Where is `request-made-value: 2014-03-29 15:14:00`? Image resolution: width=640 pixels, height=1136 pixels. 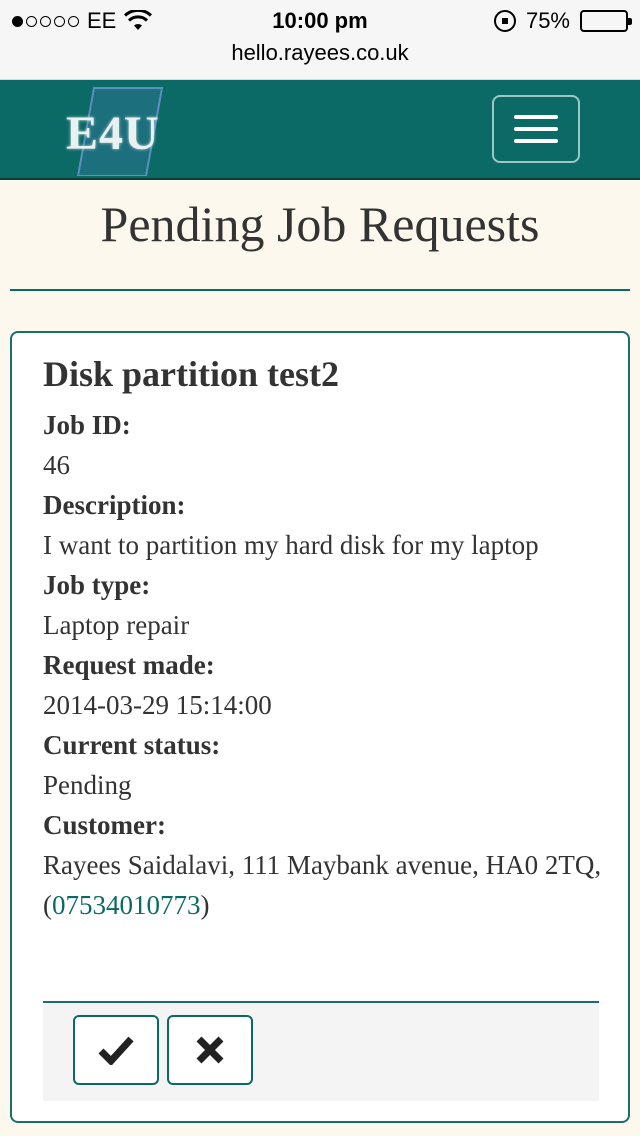
request-made-value: 2014-03-29 15:14:00 is located at coordinates (157, 705).